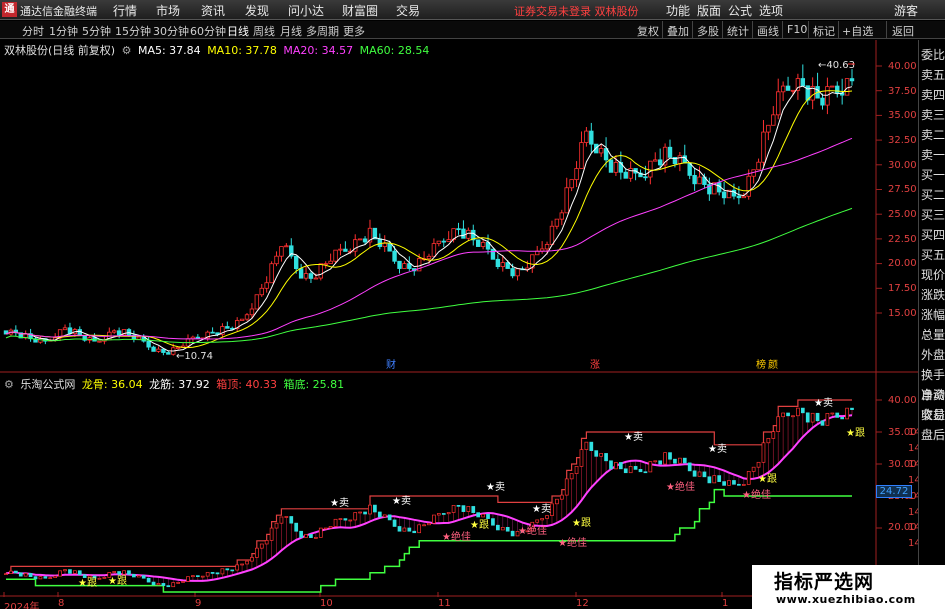 This screenshot has width=945, height=609. What do you see at coordinates (933, 214) in the screenshot?
I see `right-panel-item: 买三` at bounding box center [933, 214].